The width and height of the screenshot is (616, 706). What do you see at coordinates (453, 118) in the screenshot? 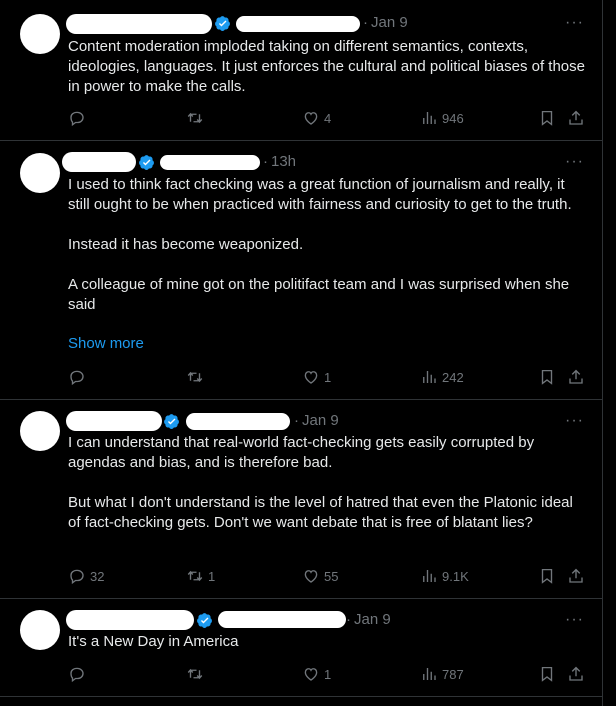
I see `view-count: 946` at bounding box center [453, 118].